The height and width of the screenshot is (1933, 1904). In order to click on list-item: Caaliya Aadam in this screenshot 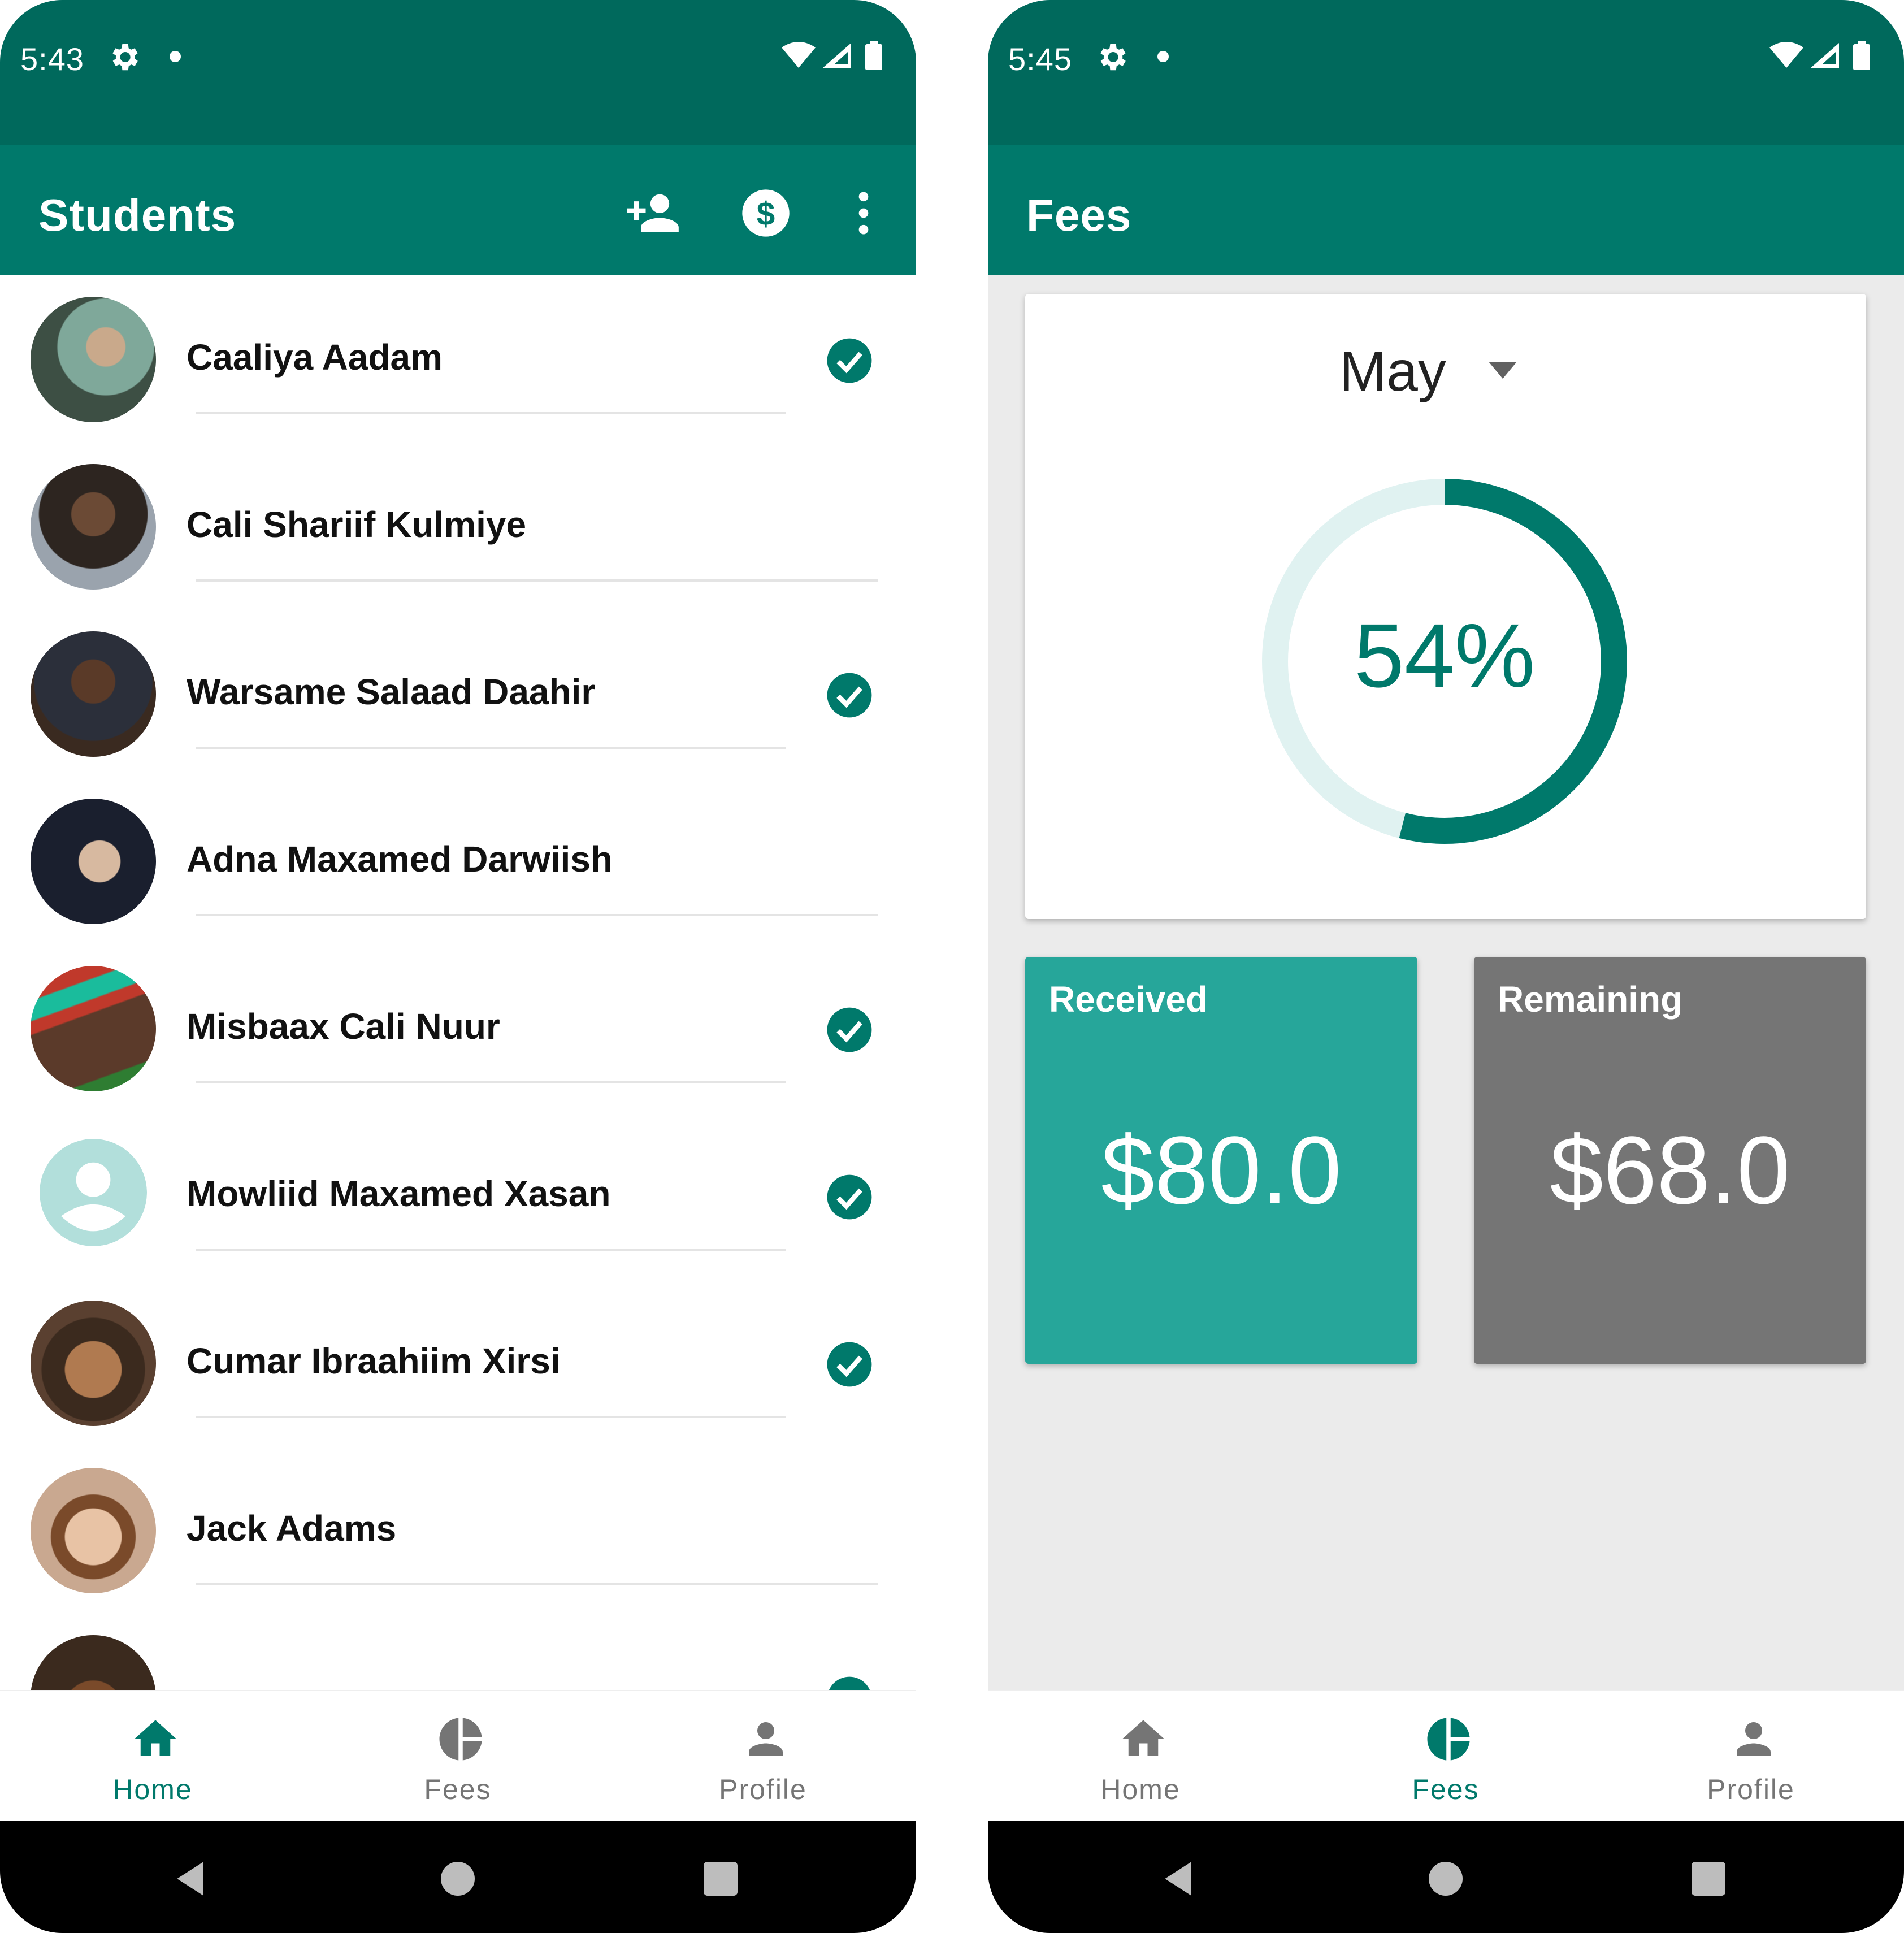, I will do `click(458, 359)`.